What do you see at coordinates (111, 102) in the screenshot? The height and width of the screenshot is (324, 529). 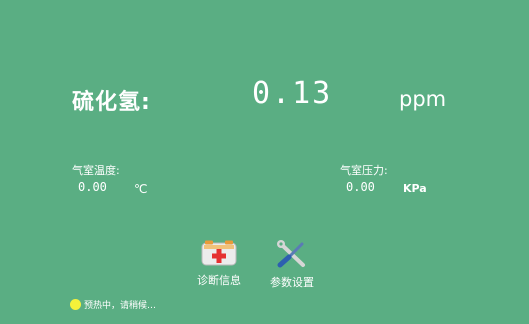 I see `gas-label: 硫化氢:` at bounding box center [111, 102].